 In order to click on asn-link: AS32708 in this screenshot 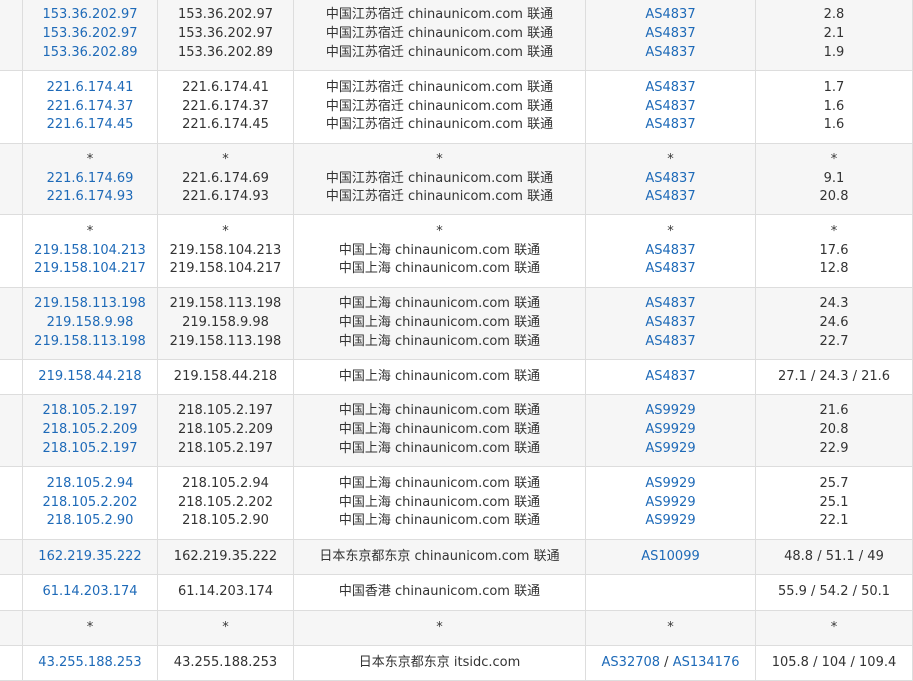, I will do `click(631, 662)`.